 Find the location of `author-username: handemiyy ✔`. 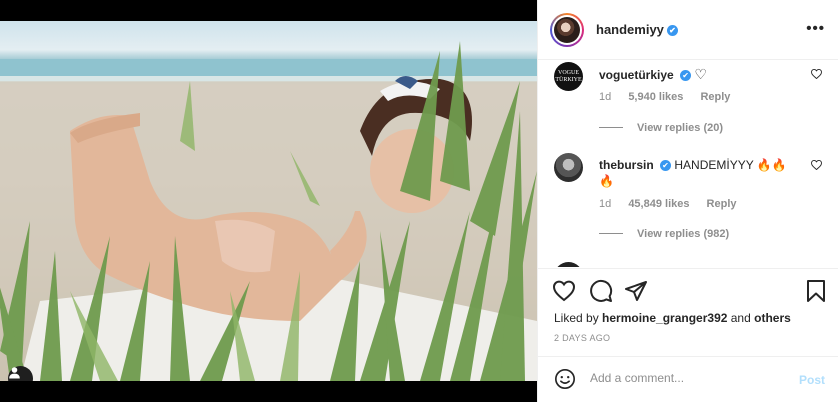

author-username: handemiyy ✔ is located at coordinates (637, 29).